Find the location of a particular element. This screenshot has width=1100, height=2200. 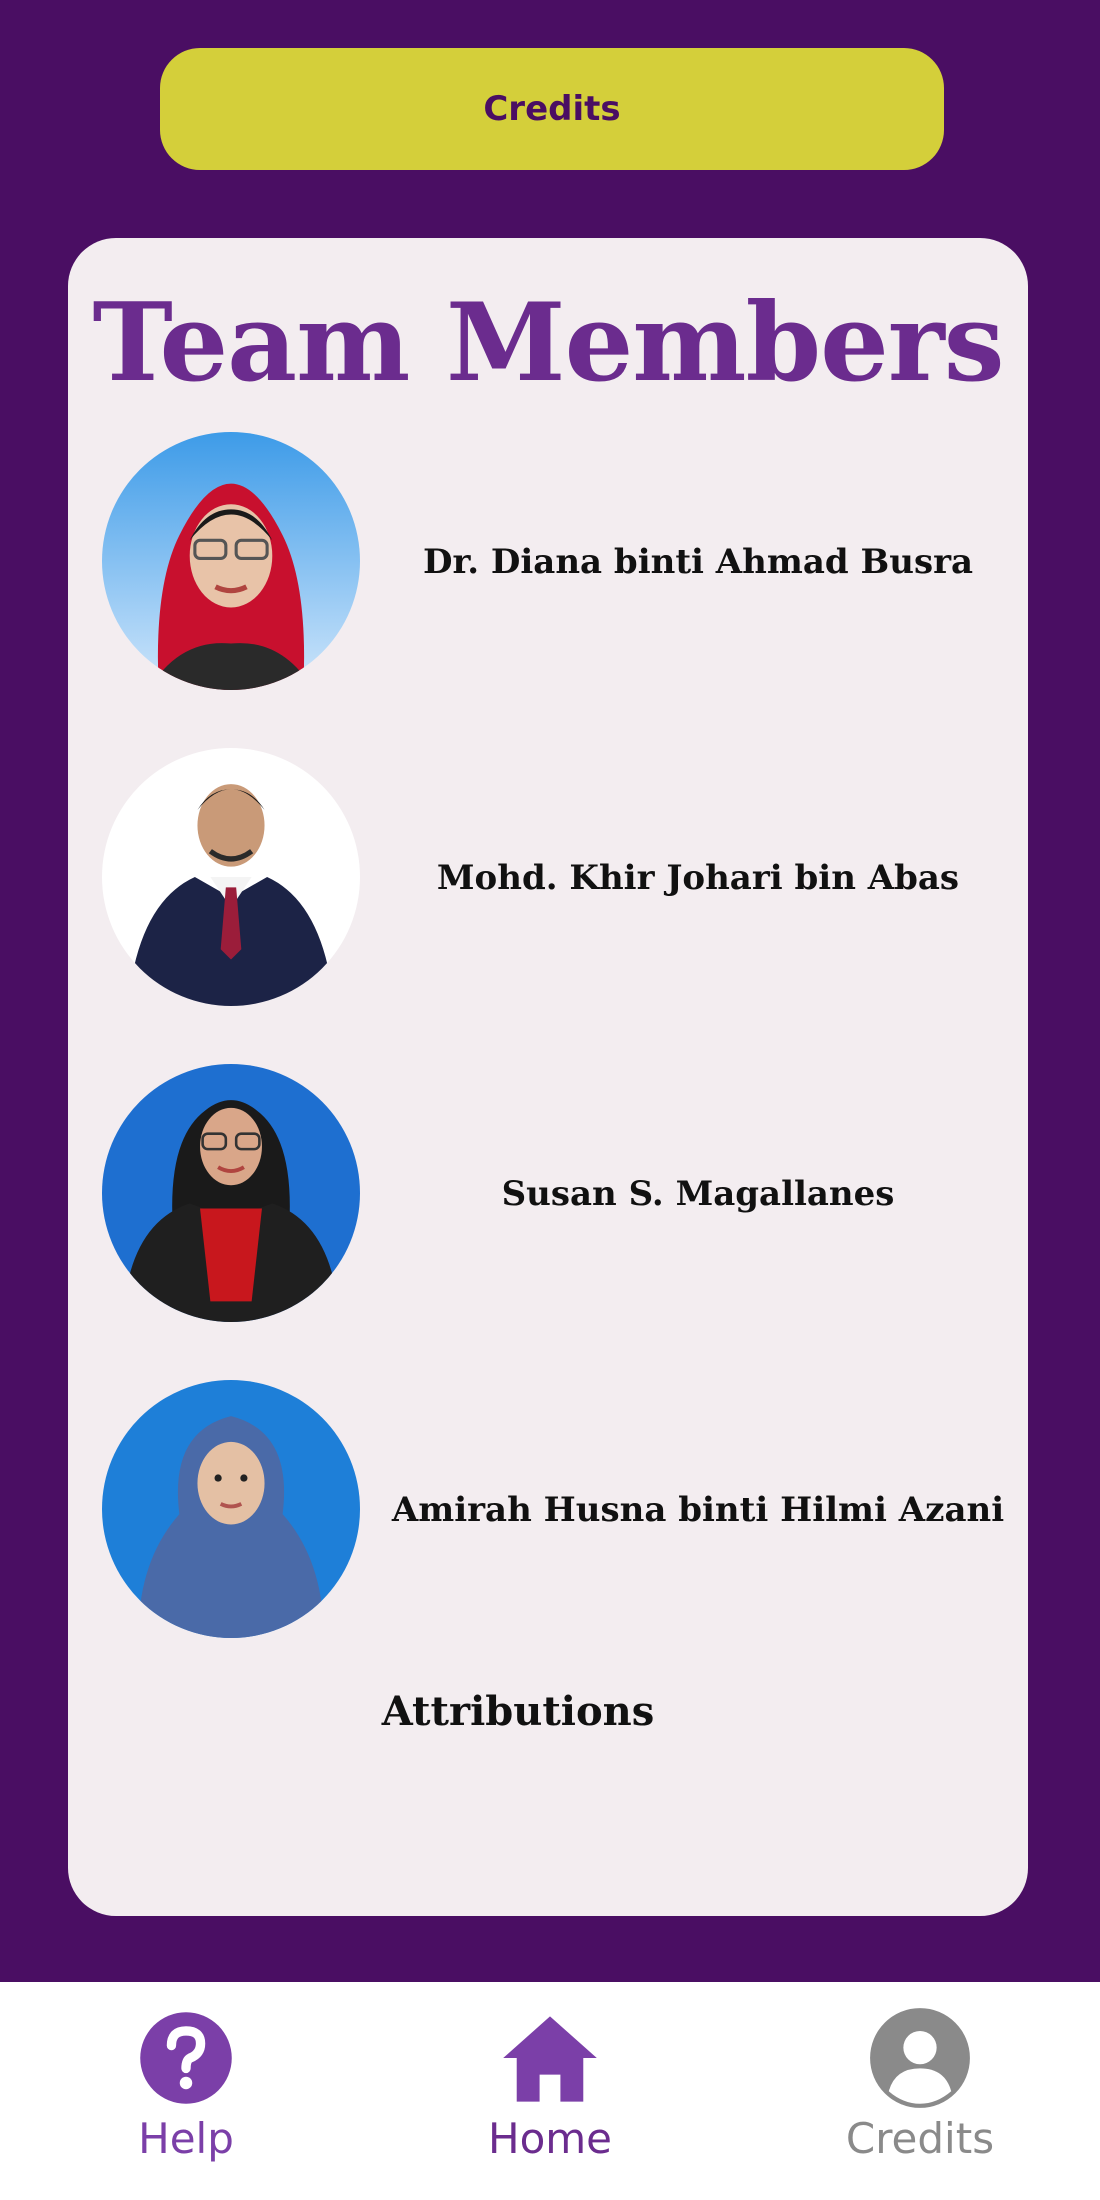

user-icon is located at coordinates (920, 2058).